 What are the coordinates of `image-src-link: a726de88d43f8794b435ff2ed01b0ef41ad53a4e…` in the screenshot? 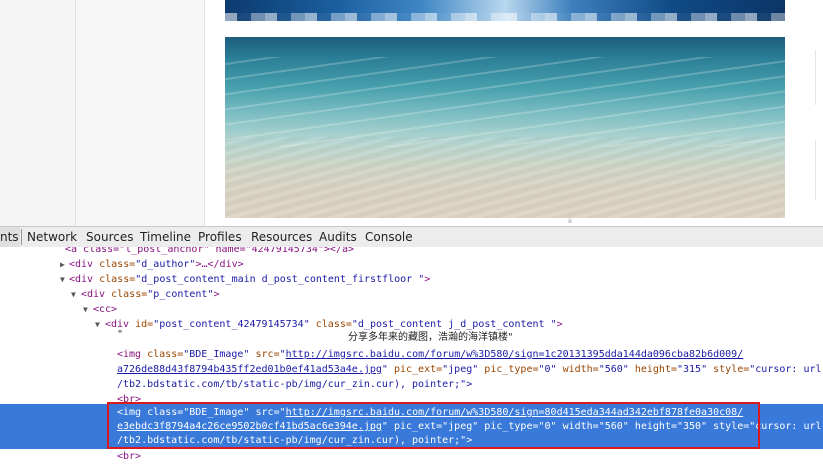 It's located at (249, 369).